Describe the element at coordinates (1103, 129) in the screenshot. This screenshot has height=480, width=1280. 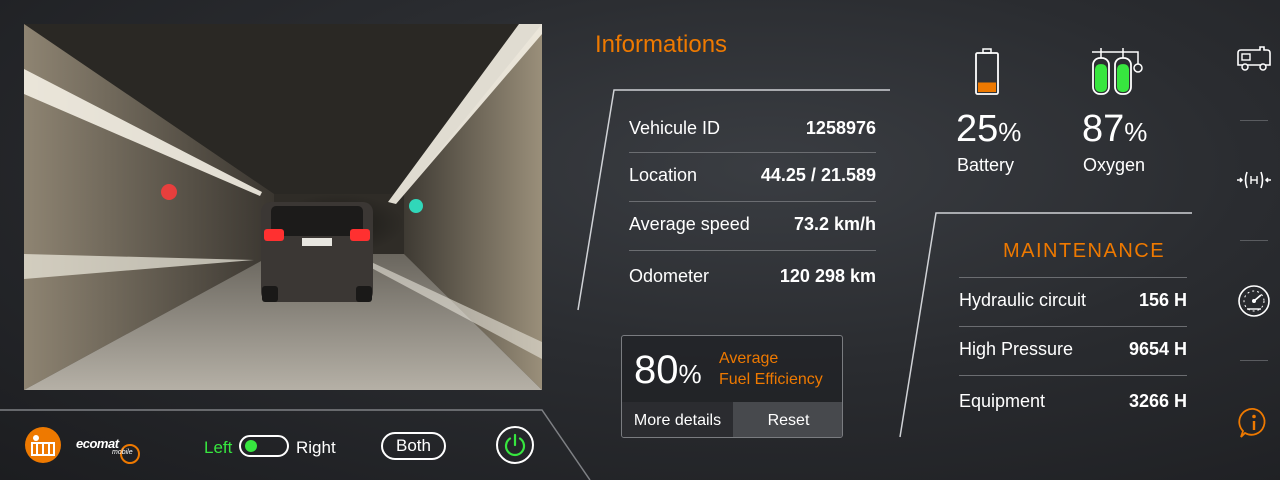
I see `oxygen-number: 87` at that location.